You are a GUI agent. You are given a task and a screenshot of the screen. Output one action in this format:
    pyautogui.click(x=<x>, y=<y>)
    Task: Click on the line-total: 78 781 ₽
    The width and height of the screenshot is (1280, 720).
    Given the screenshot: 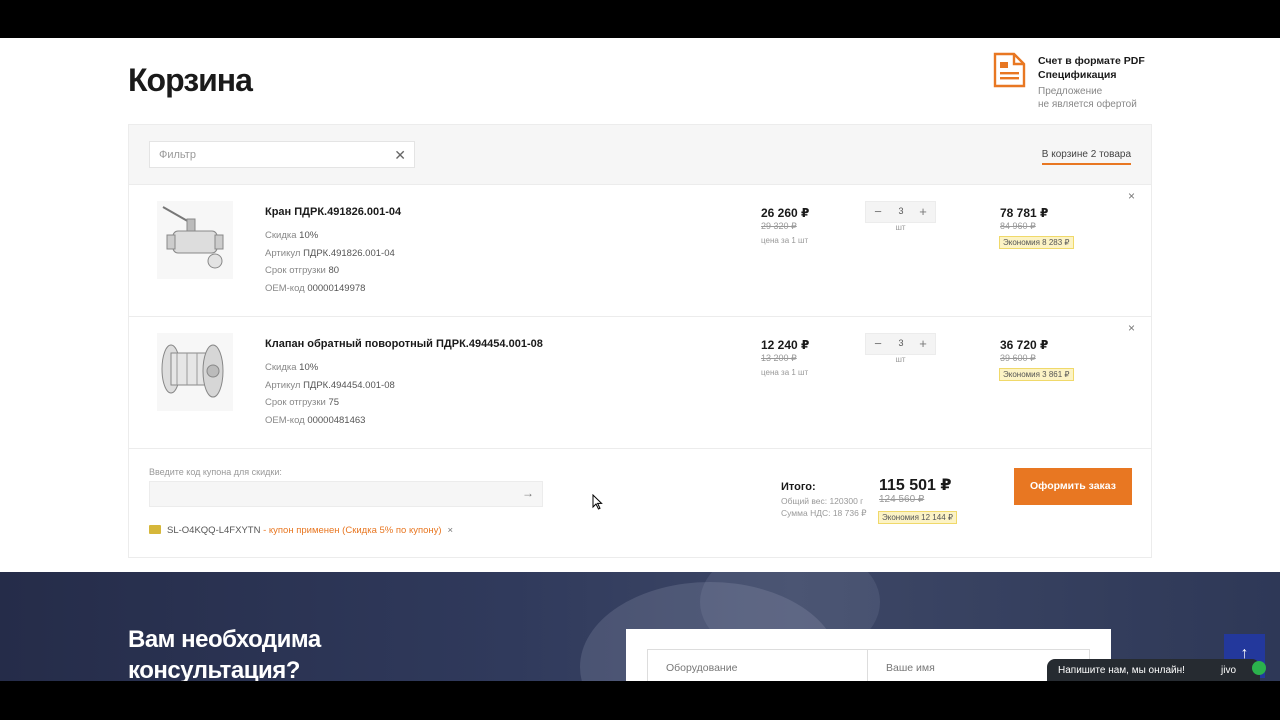 What is the action you would take?
    pyautogui.click(x=1024, y=213)
    